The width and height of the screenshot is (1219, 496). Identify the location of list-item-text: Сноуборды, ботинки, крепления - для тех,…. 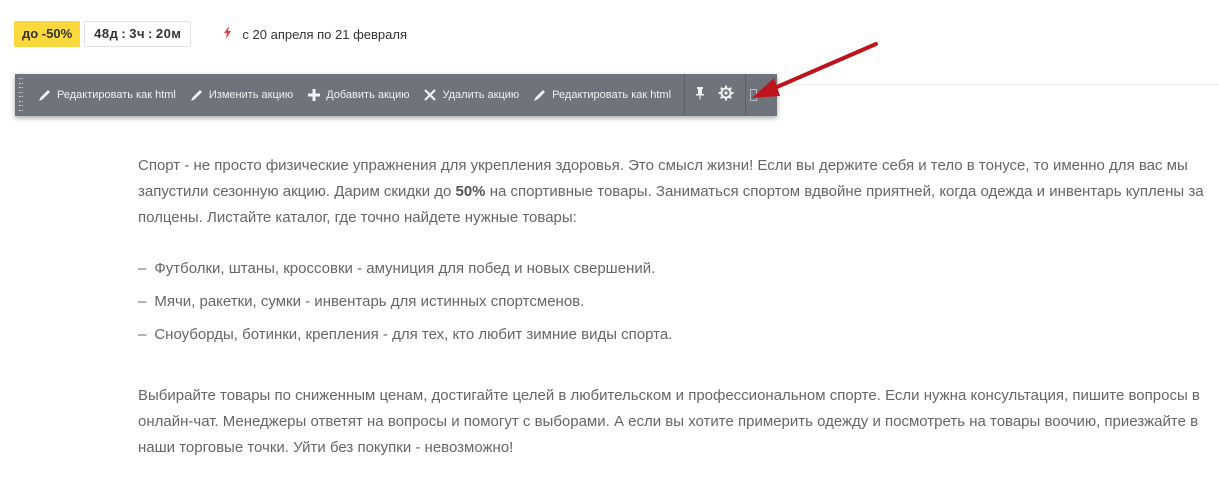
(413, 334).